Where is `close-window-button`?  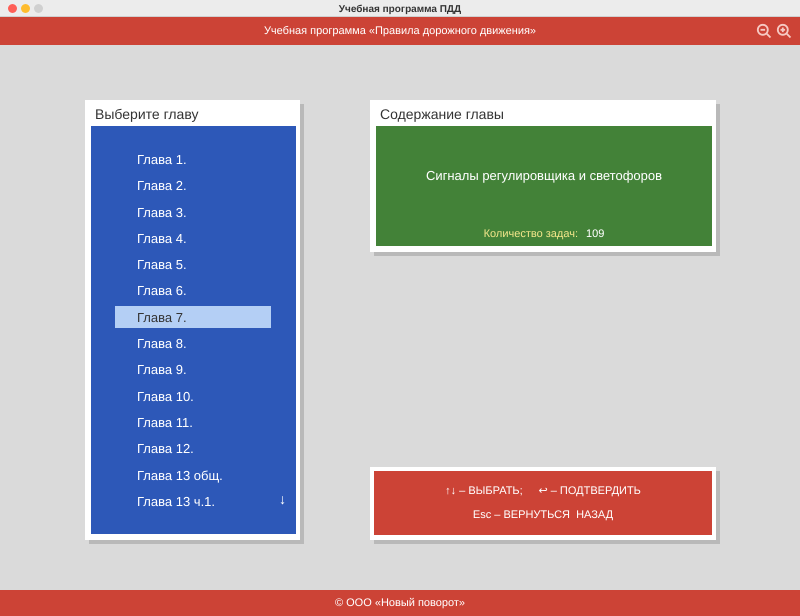 close-window-button is located at coordinates (12, 8).